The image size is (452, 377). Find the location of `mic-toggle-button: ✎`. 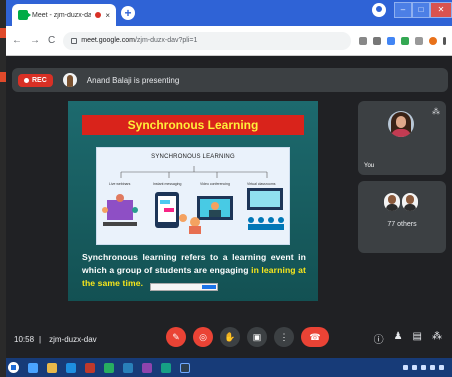

mic-toggle-button: ✎ is located at coordinates (176, 337).